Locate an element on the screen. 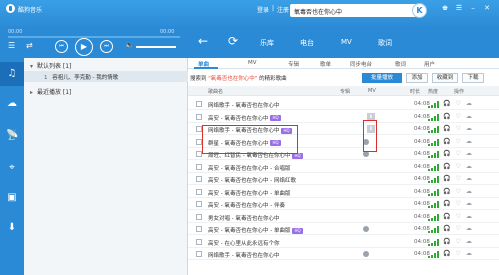  song-title: 高安 - 在心里从此永远有个你 is located at coordinates (243, 243).